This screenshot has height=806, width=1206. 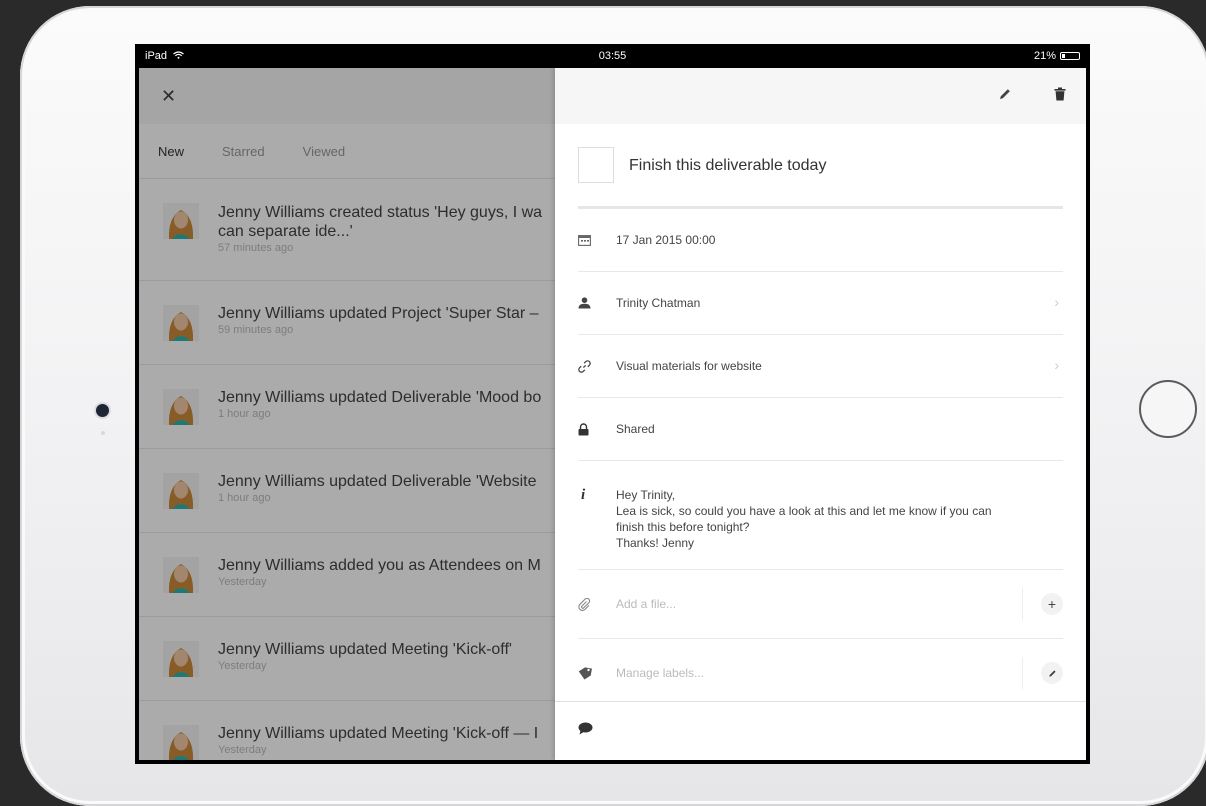 I want to click on tab-viewed: Viewed, so click(x=324, y=151).